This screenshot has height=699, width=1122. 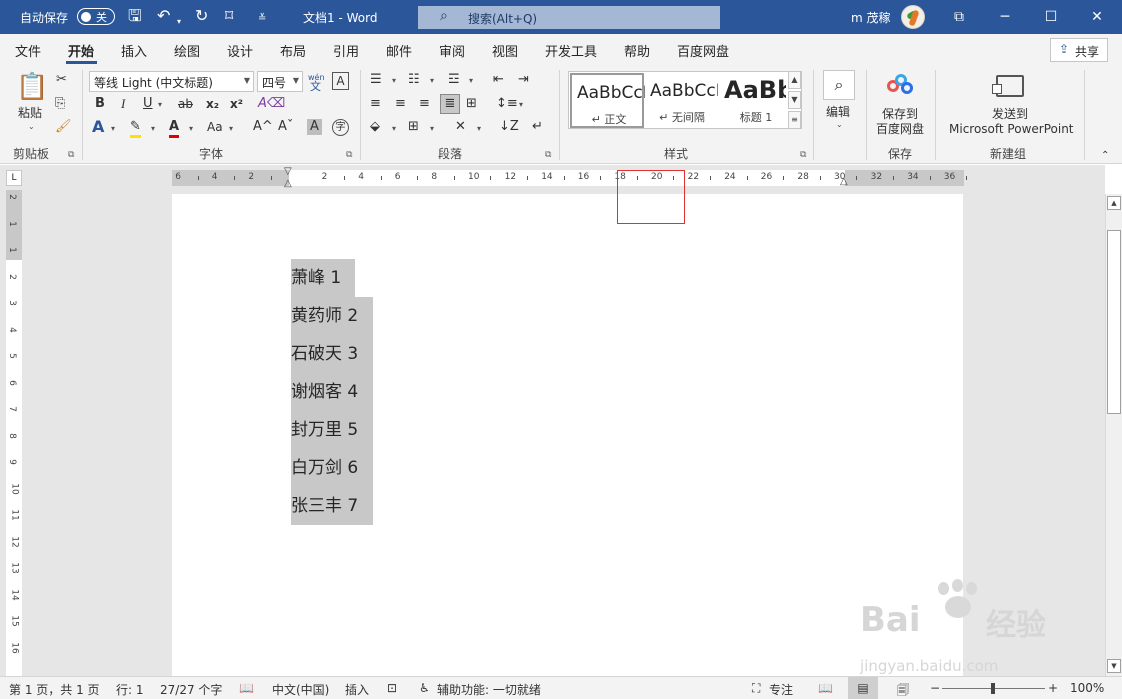 What do you see at coordinates (332, 468) in the screenshot?
I see `document-line: 白万剑 6` at bounding box center [332, 468].